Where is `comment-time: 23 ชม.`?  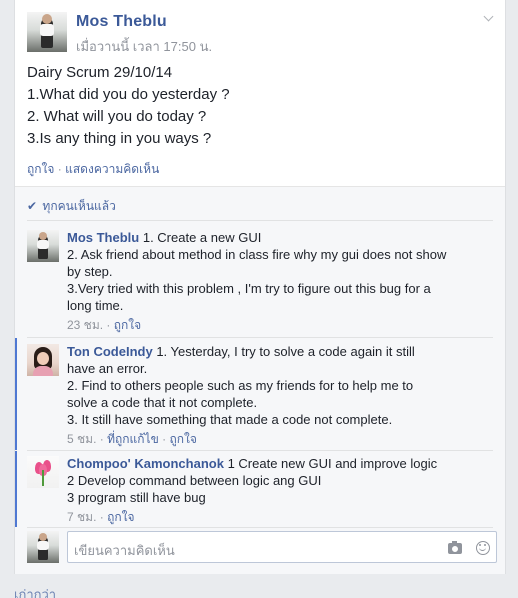
comment-time: 23 ชม. is located at coordinates (85, 325).